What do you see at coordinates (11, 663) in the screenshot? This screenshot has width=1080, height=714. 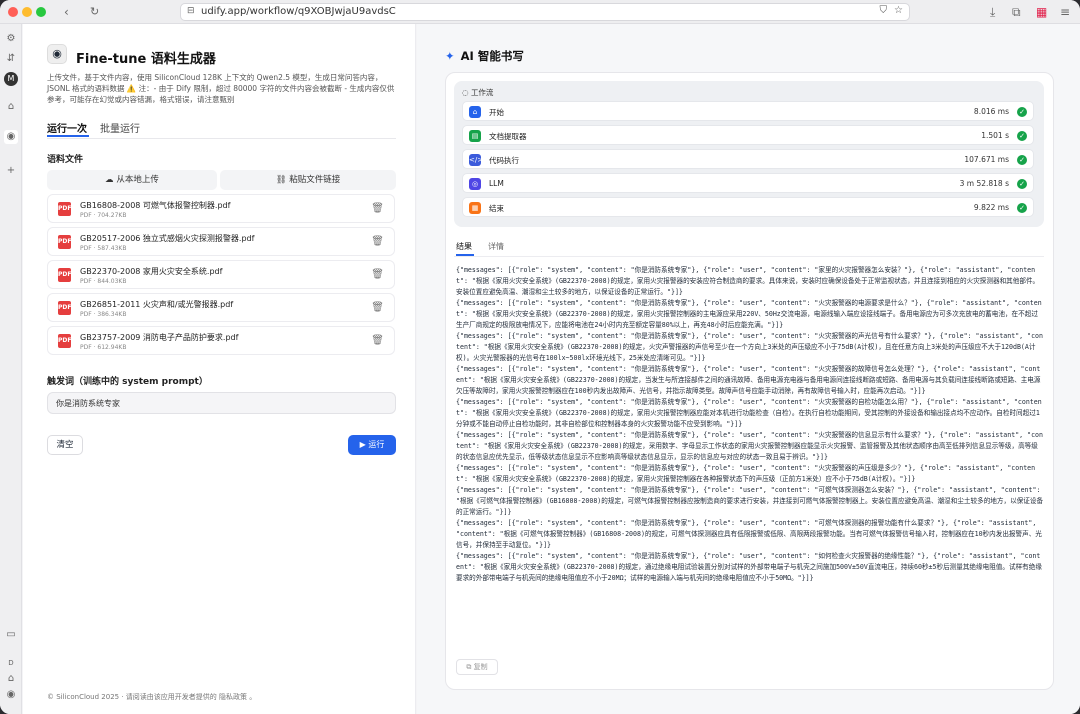 I see `d-icon: D` at bounding box center [11, 663].